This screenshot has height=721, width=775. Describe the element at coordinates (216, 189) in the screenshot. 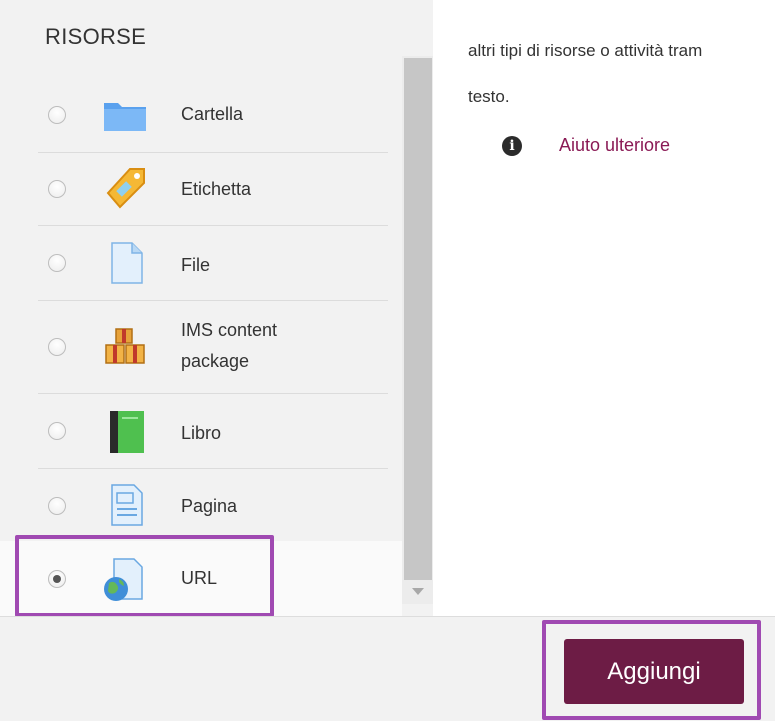

I see `resource-label-etichetta: Etichetta` at that location.